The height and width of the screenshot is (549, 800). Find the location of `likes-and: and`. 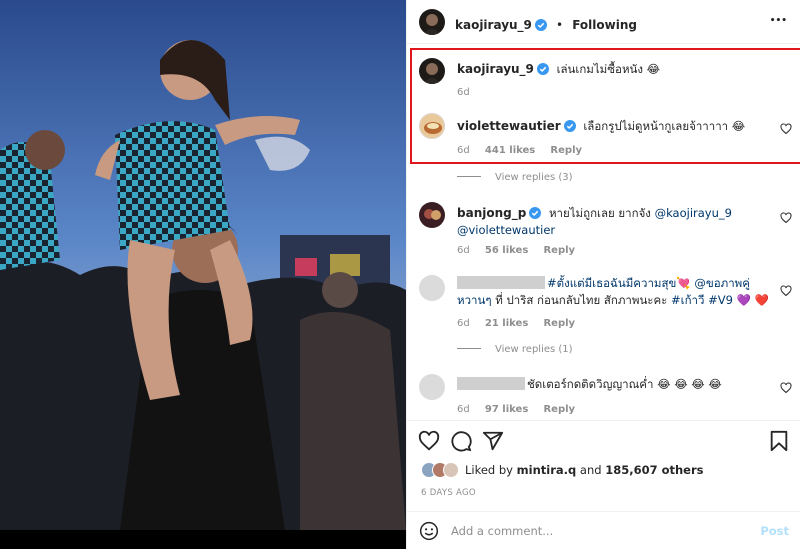

likes-and: and is located at coordinates (591, 470).